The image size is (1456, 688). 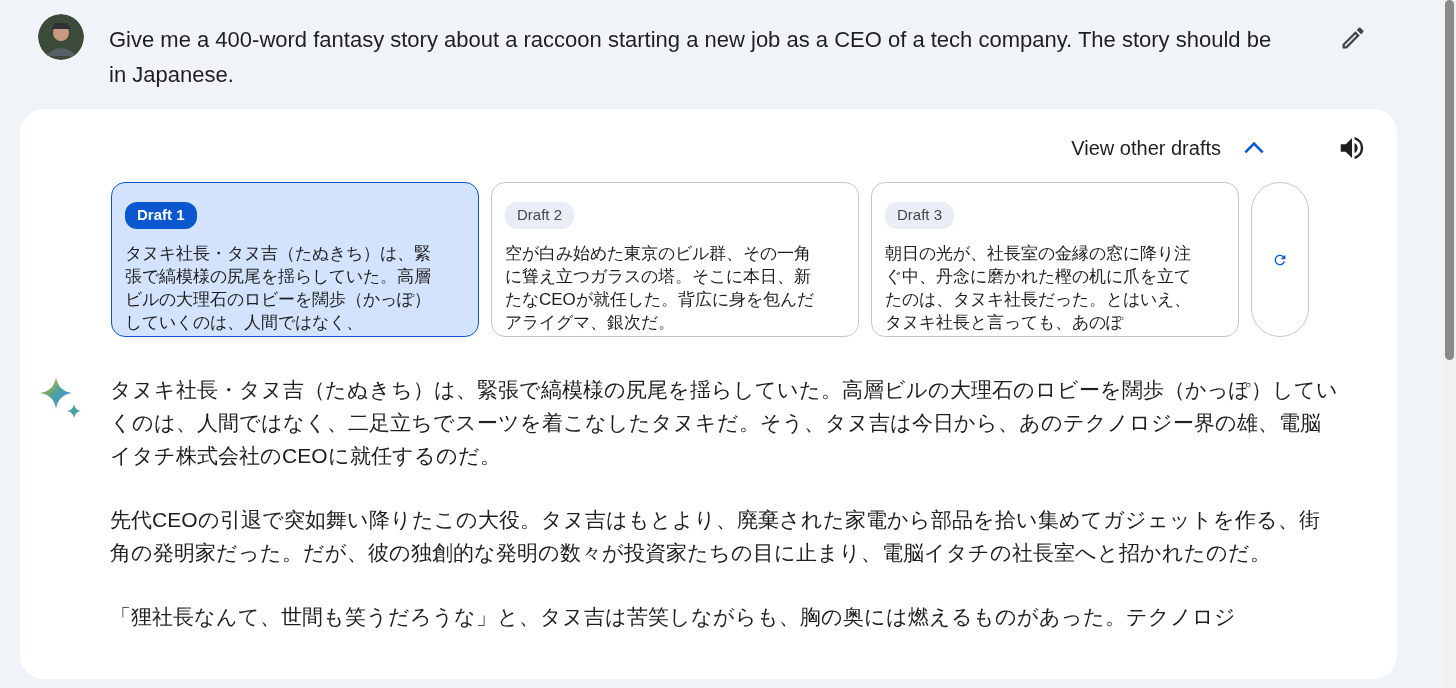 What do you see at coordinates (61, 37) in the screenshot?
I see `avatar` at bounding box center [61, 37].